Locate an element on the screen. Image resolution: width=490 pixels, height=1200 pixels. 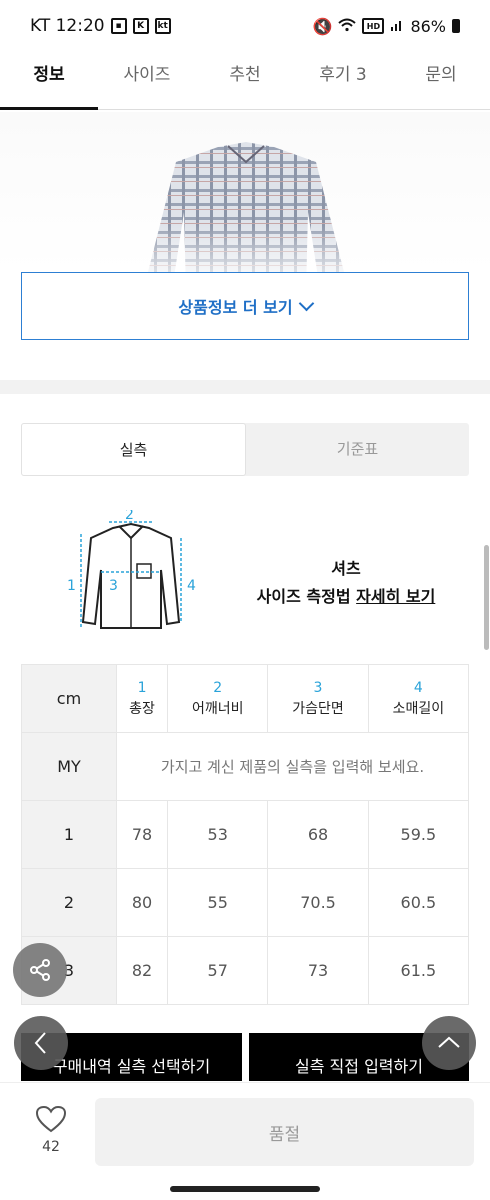
guide-item-name: 셔츠 is located at coordinates (346, 568).